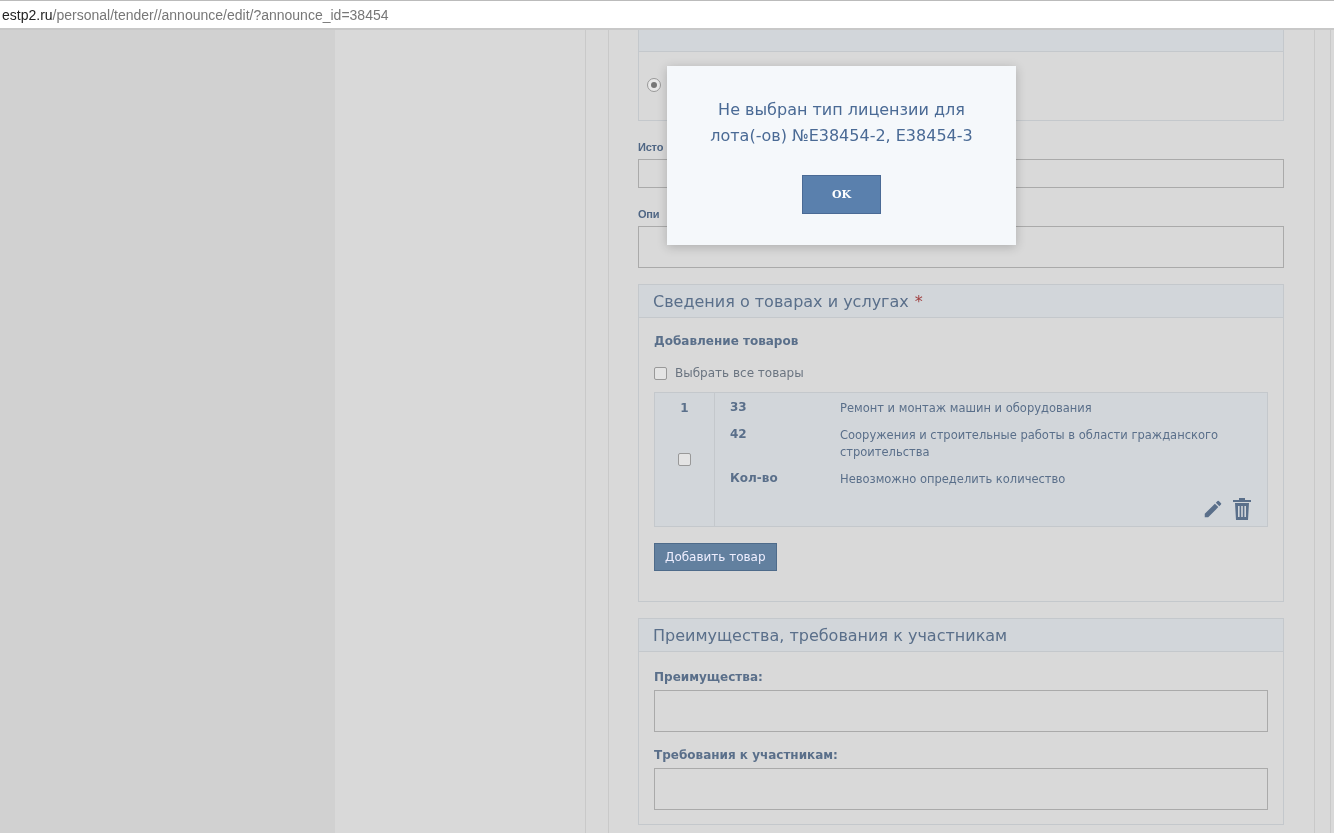 The image size is (1334, 833). I want to click on panel-title: Сведения о товарах и услугах, so click(781, 301).